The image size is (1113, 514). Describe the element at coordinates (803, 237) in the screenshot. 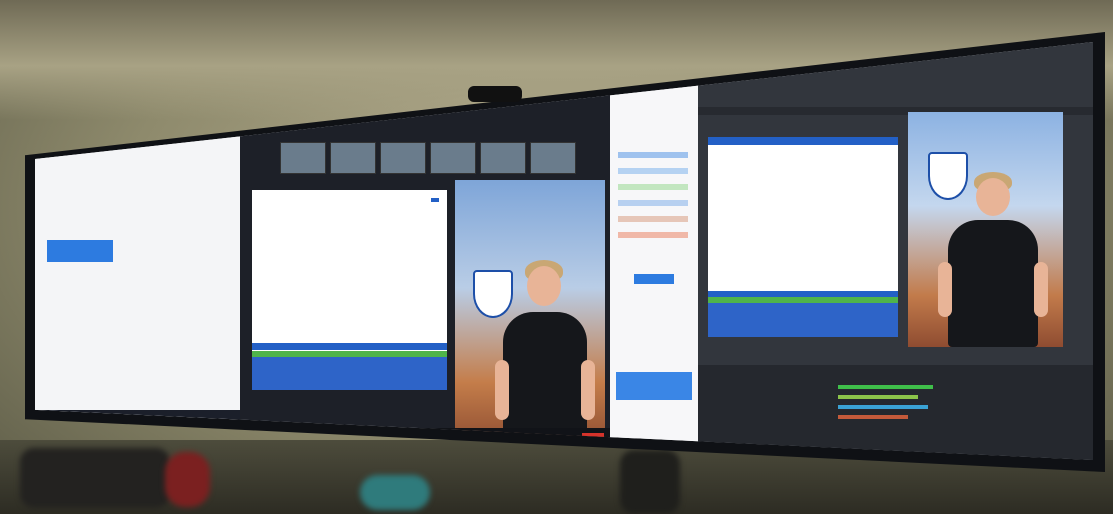

I see `preview-slide` at that location.